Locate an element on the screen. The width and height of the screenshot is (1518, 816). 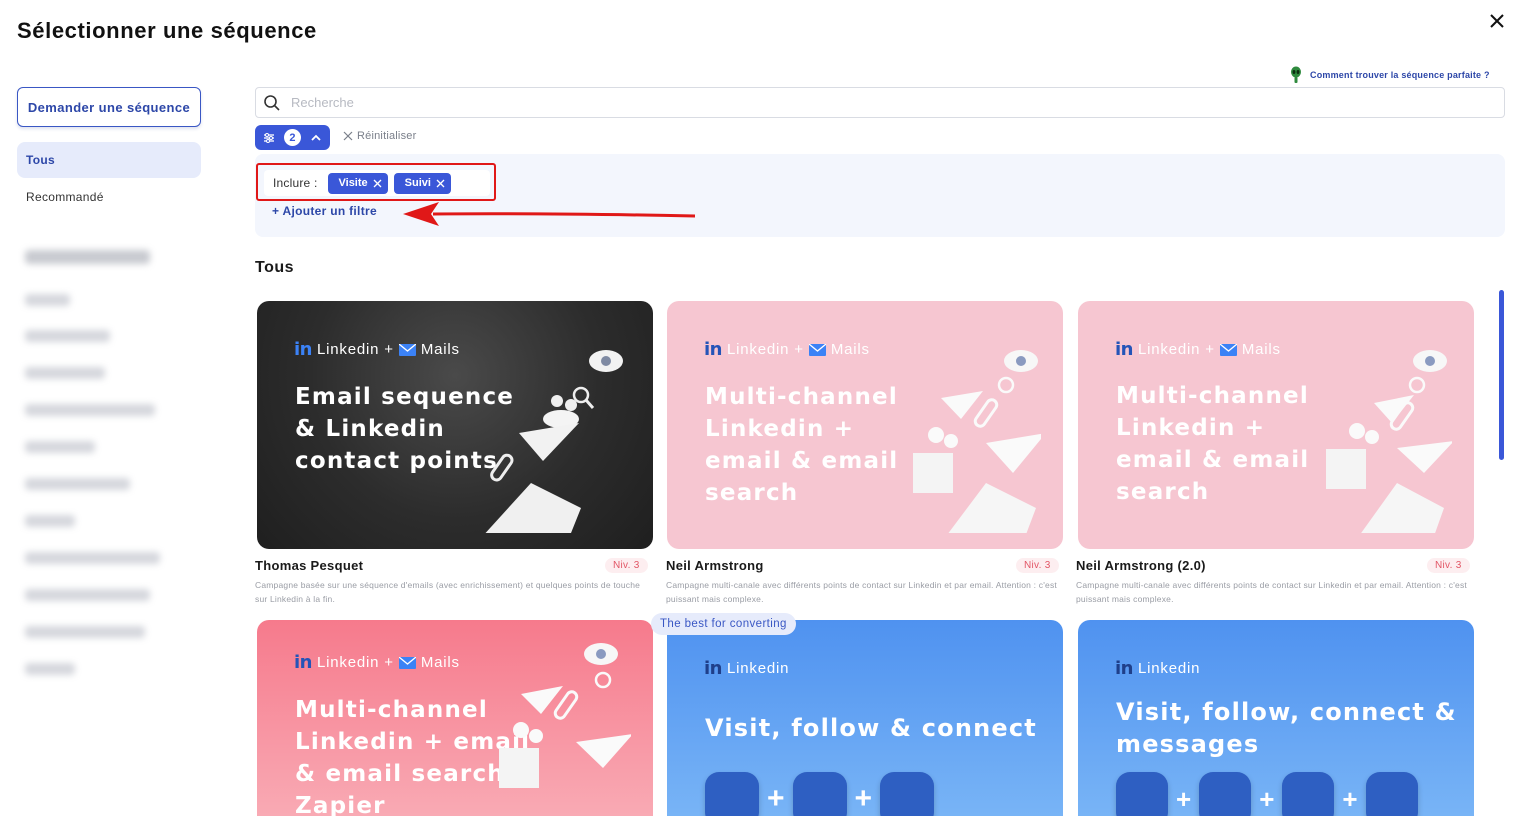
filter-sliders-icon is located at coordinates (269, 137).